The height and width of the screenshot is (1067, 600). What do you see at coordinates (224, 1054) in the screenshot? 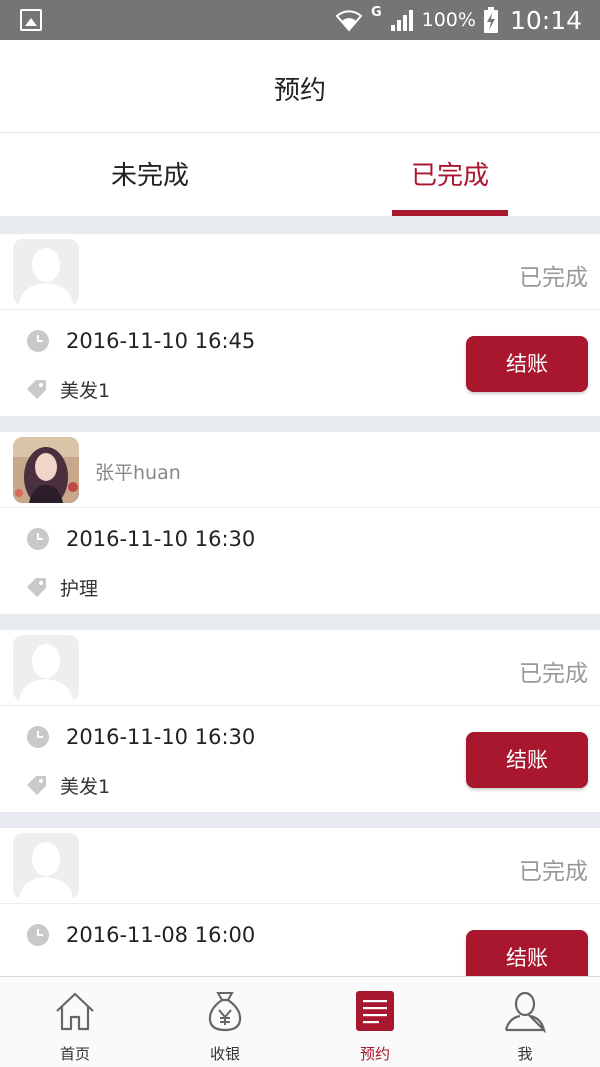
I see `nav-cashier-label: 收银` at bounding box center [224, 1054].